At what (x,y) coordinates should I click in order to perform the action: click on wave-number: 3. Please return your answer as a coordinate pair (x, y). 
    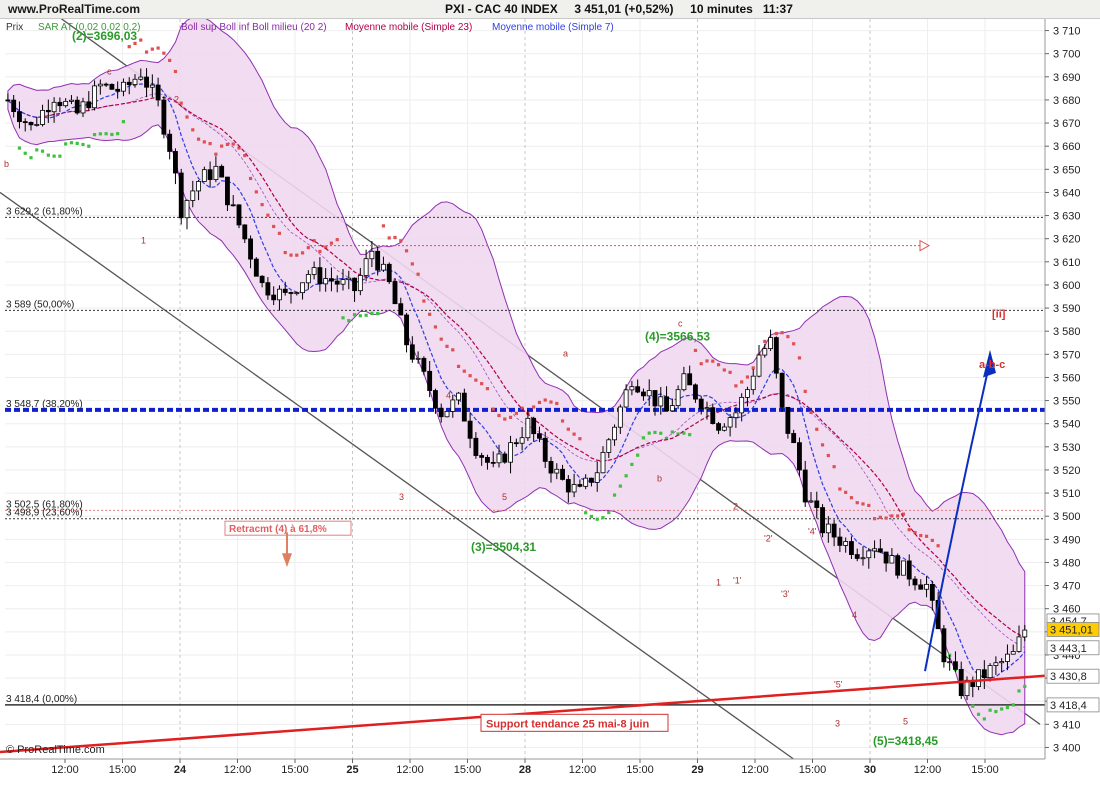
    Looking at the image, I should click on (401, 497).